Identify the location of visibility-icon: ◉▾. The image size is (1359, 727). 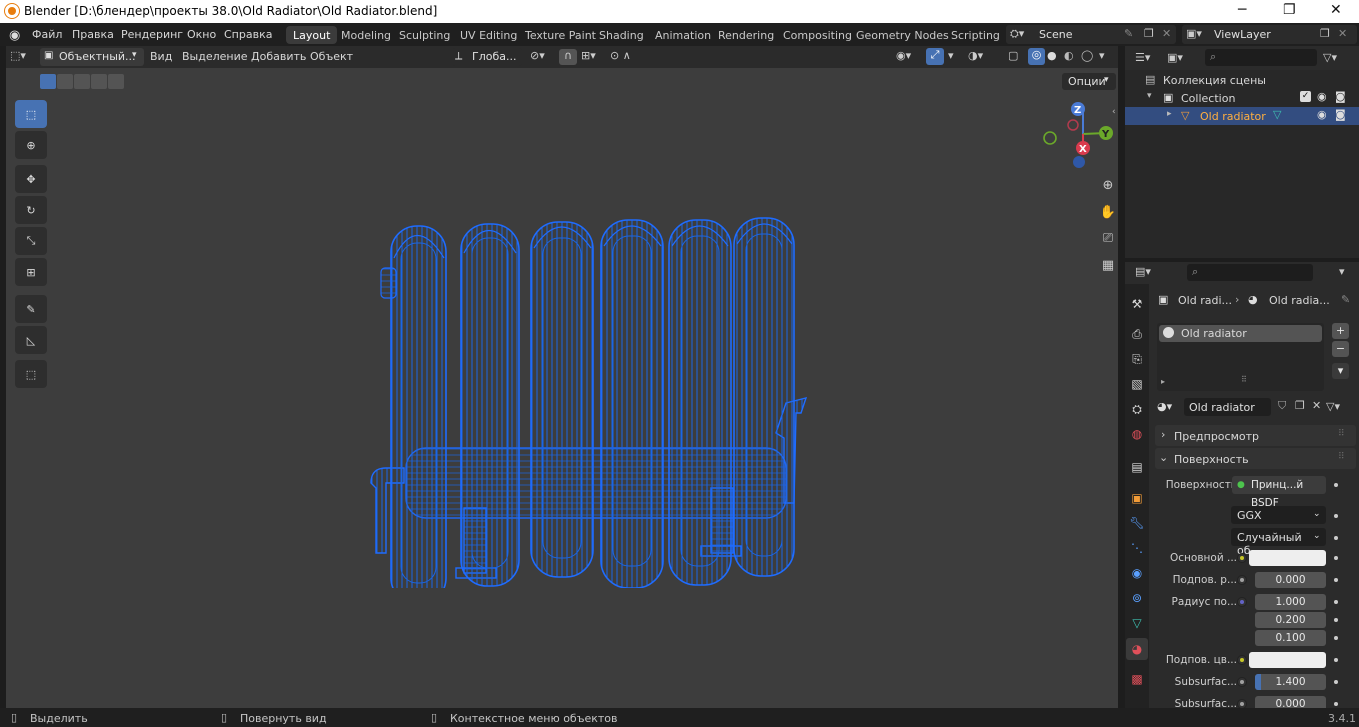
(903, 55).